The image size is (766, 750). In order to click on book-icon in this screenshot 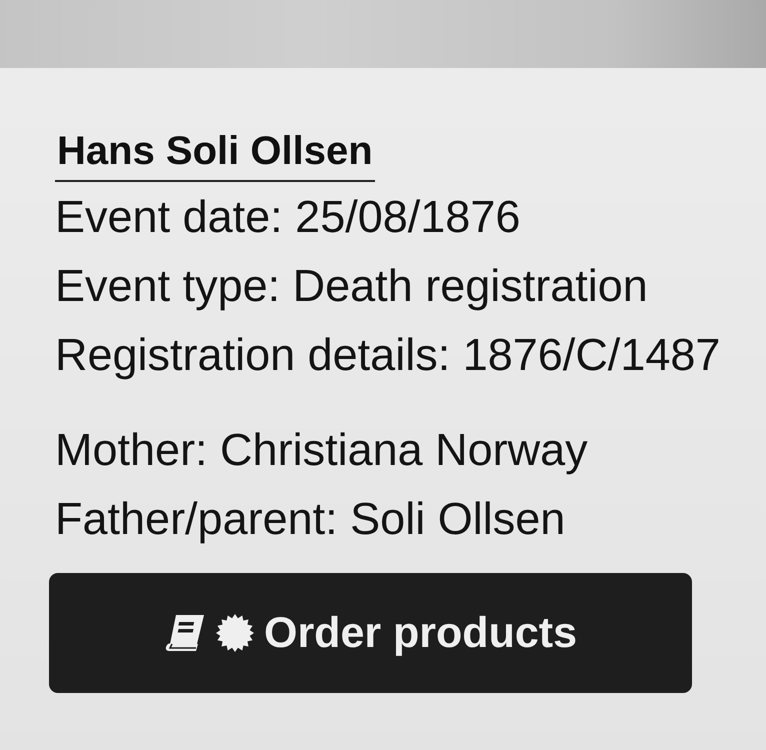, I will do `click(185, 633)`.